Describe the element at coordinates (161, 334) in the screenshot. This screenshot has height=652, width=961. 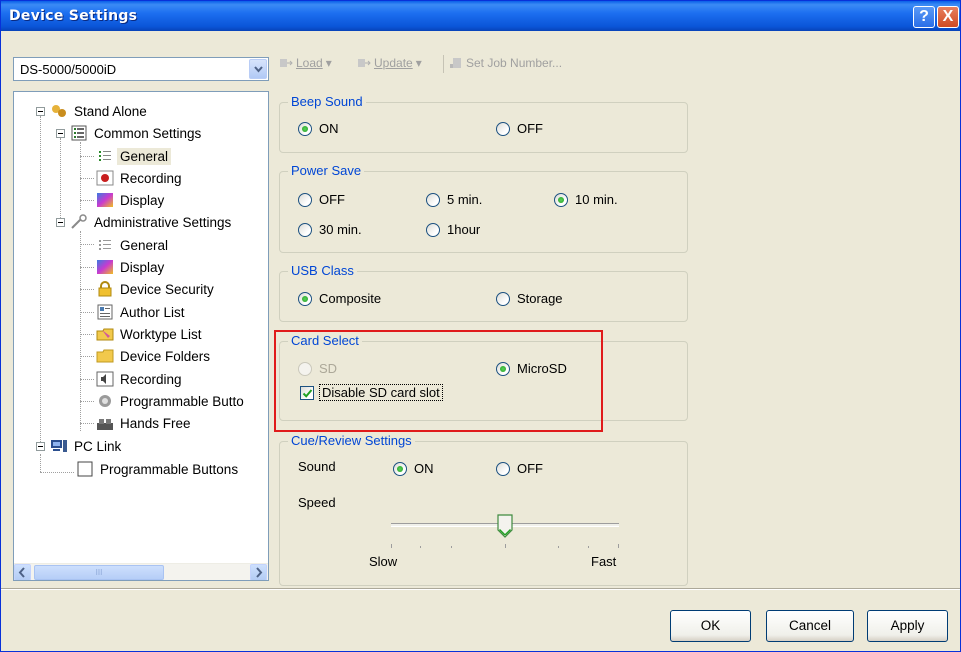
I see `tree-label: Worktype List` at that location.